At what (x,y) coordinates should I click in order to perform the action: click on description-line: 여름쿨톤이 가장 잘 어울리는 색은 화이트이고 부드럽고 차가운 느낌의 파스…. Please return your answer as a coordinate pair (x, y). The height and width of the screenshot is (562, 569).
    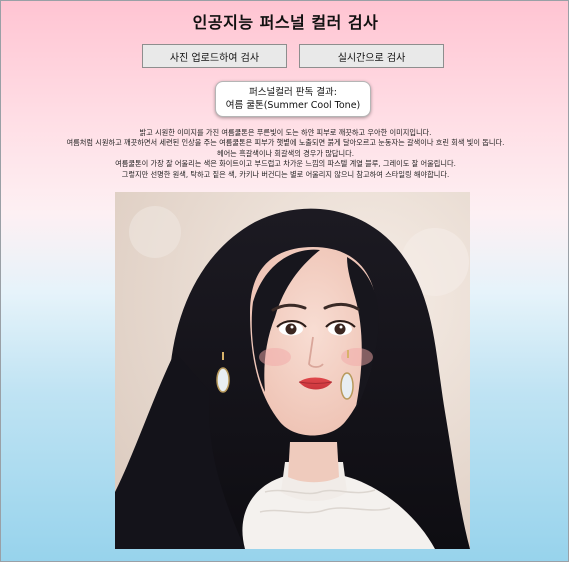
    Looking at the image, I should click on (285, 164).